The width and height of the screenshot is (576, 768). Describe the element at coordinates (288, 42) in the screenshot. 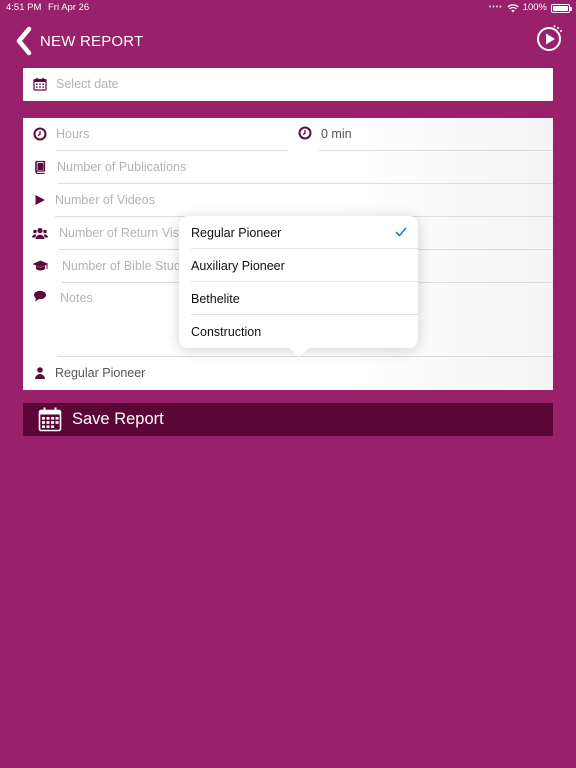

I see `nav-bar: NEW REPORT` at that location.